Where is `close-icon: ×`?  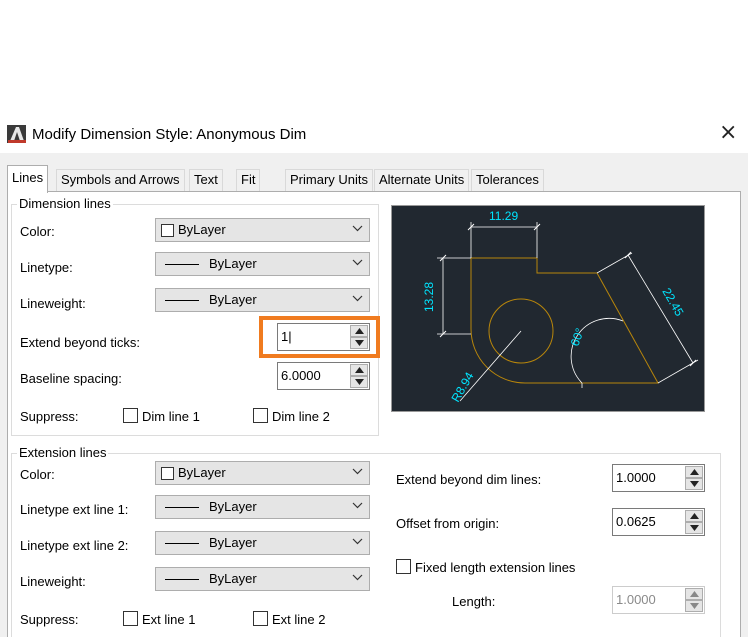 close-icon: × is located at coordinates (728, 133).